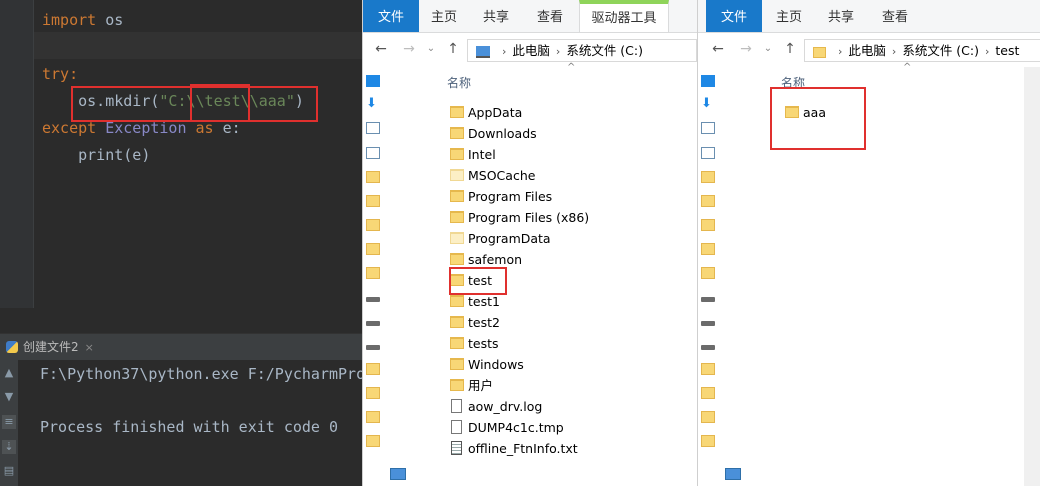 Image resolution: width=1040 pixels, height=486 pixels. I want to click on address-bar: › 此电脑 › 系统文件 (C:) › test, so click(922, 50).